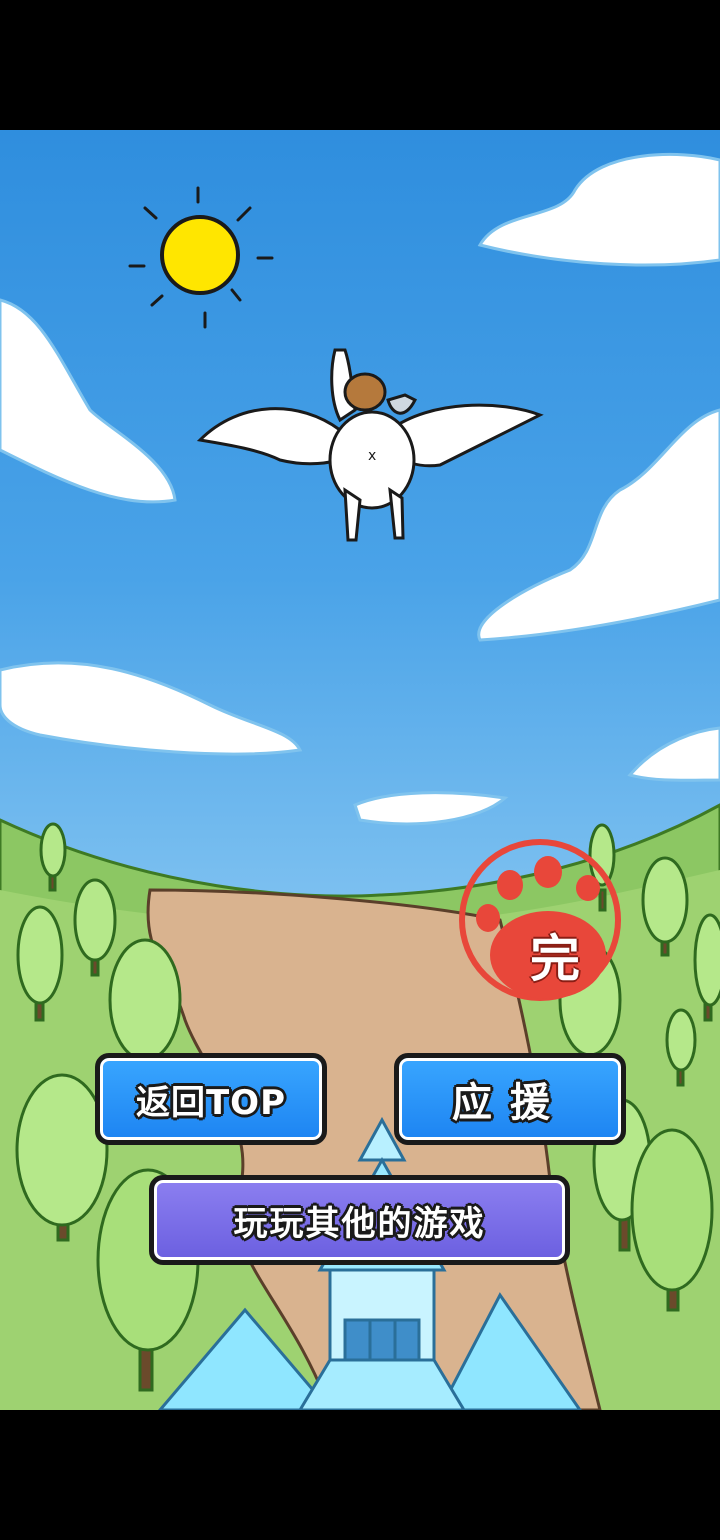 The width and height of the screenshot is (720, 1540). Describe the element at coordinates (510, 1103) in the screenshot. I see `cheer-label: 应援` at that location.